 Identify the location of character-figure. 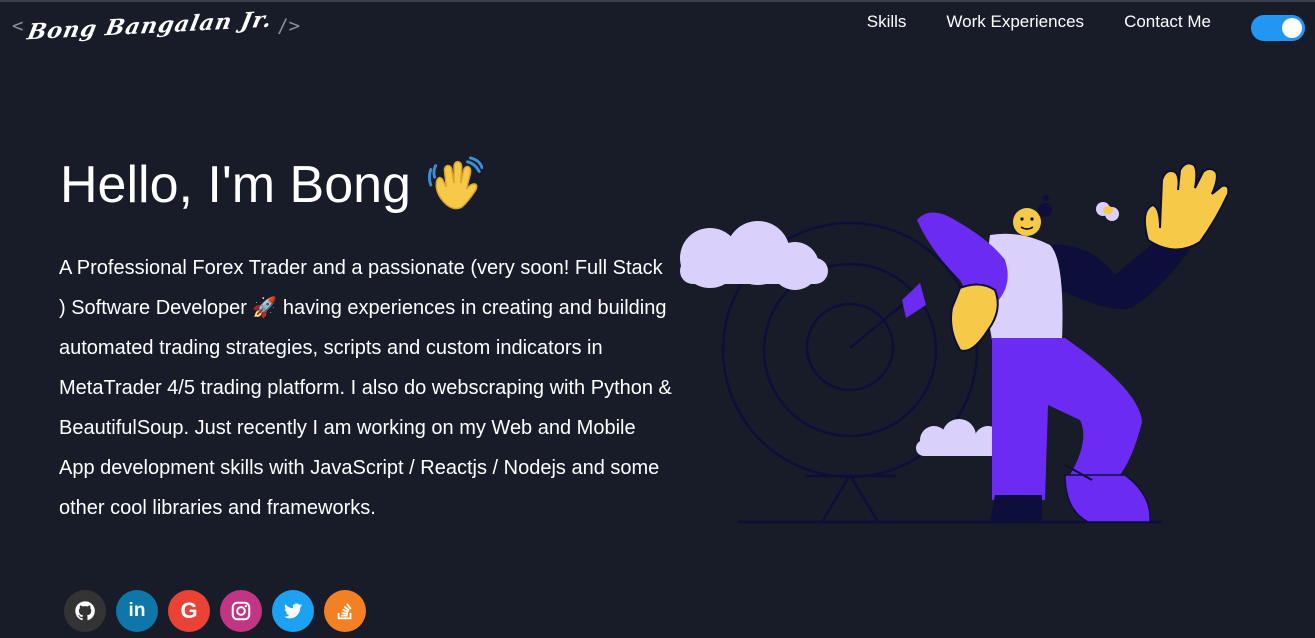
(1073, 342).